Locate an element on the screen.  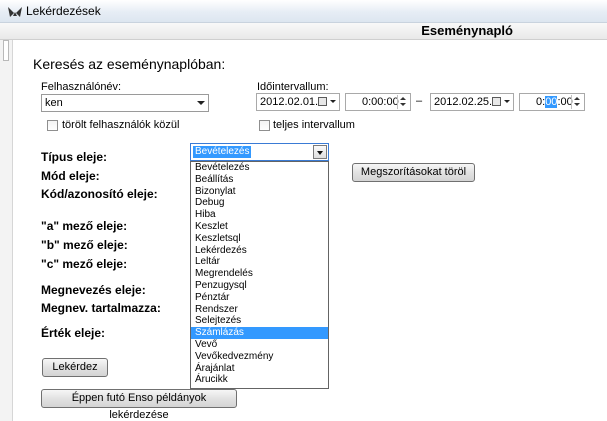
start-date-field: 2012.02.01. is located at coordinates (298, 102).